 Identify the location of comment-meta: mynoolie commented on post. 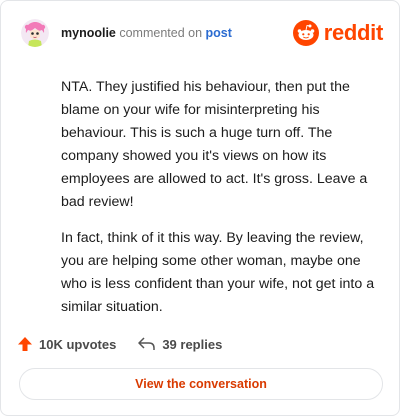
(146, 33).